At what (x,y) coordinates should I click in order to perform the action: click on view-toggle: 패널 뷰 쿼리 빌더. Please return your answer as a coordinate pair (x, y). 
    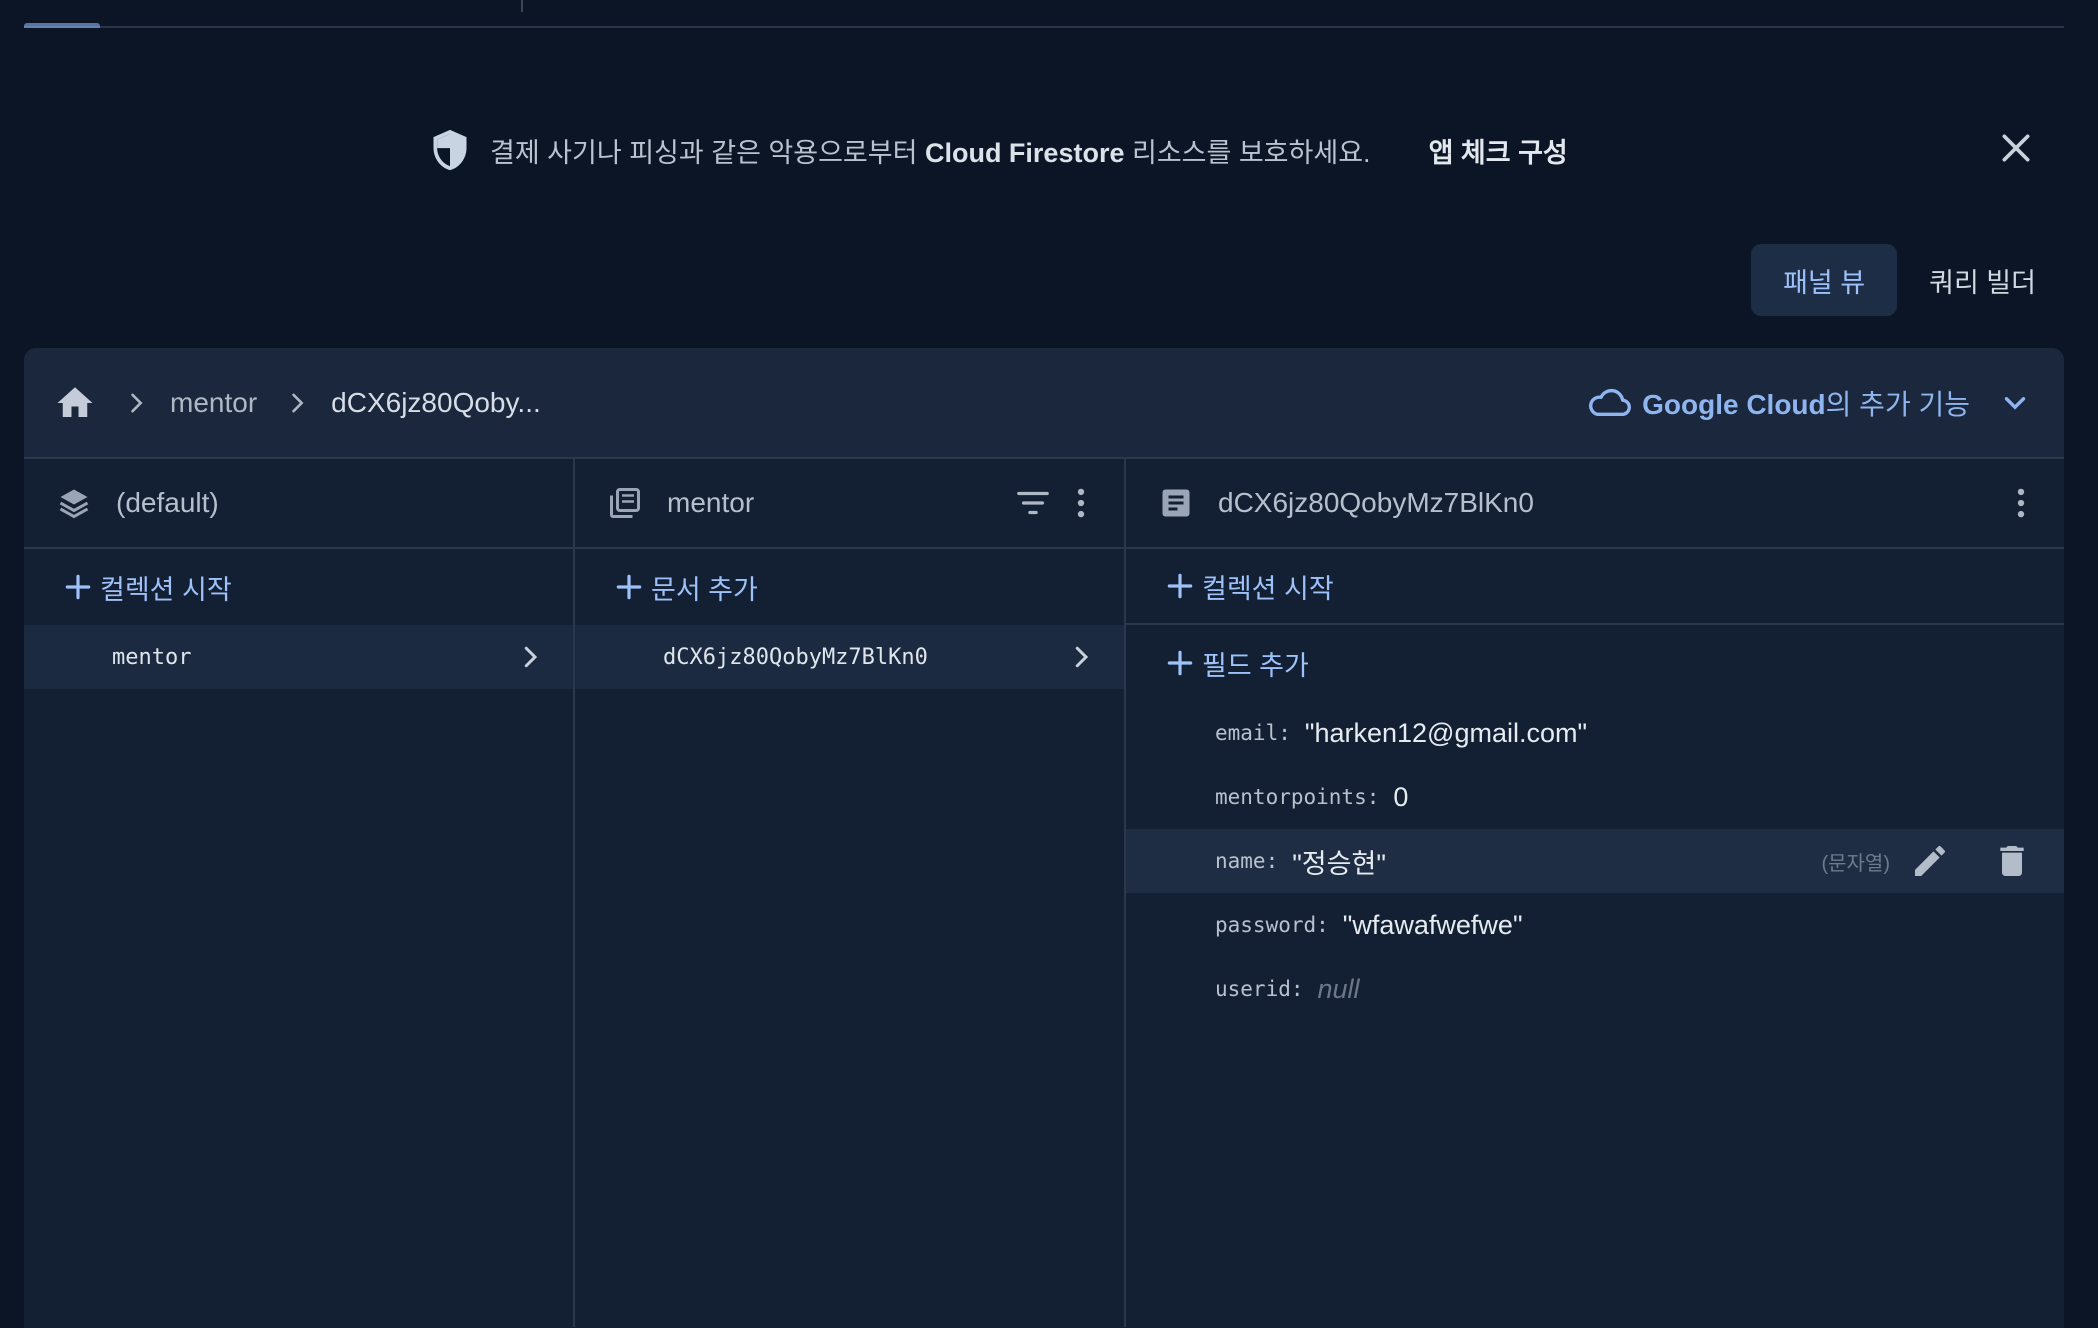
    Looking at the image, I should click on (1909, 280).